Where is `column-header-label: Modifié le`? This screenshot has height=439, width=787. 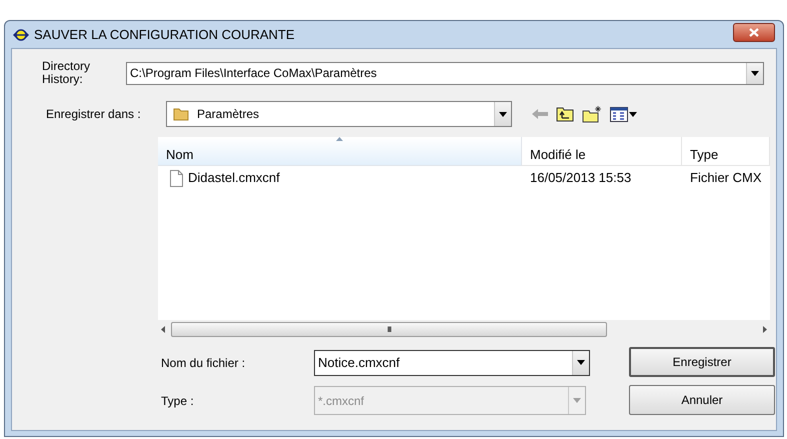 column-header-label: Modifié le is located at coordinates (558, 155).